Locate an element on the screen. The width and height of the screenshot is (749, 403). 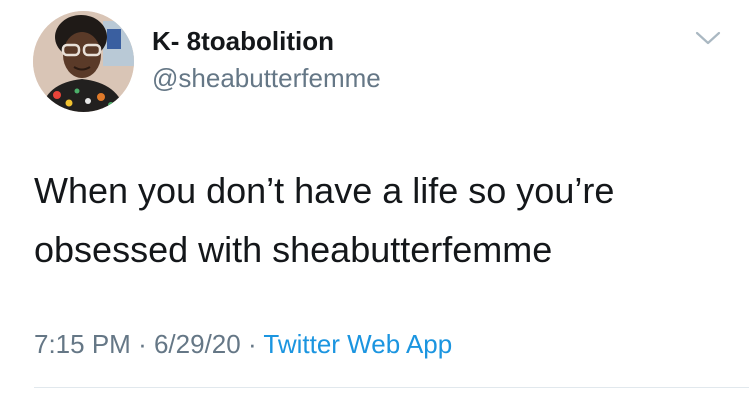
tweet-time: 7:15 PM is located at coordinates (82, 344).